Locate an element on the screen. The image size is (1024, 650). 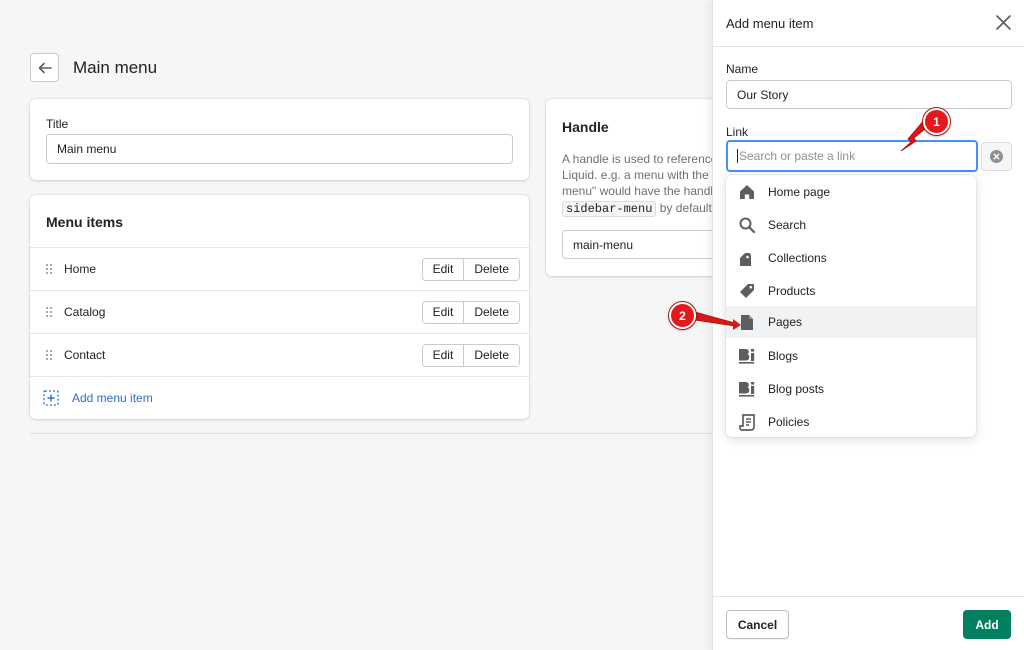
policy-icon is located at coordinates (747, 422).